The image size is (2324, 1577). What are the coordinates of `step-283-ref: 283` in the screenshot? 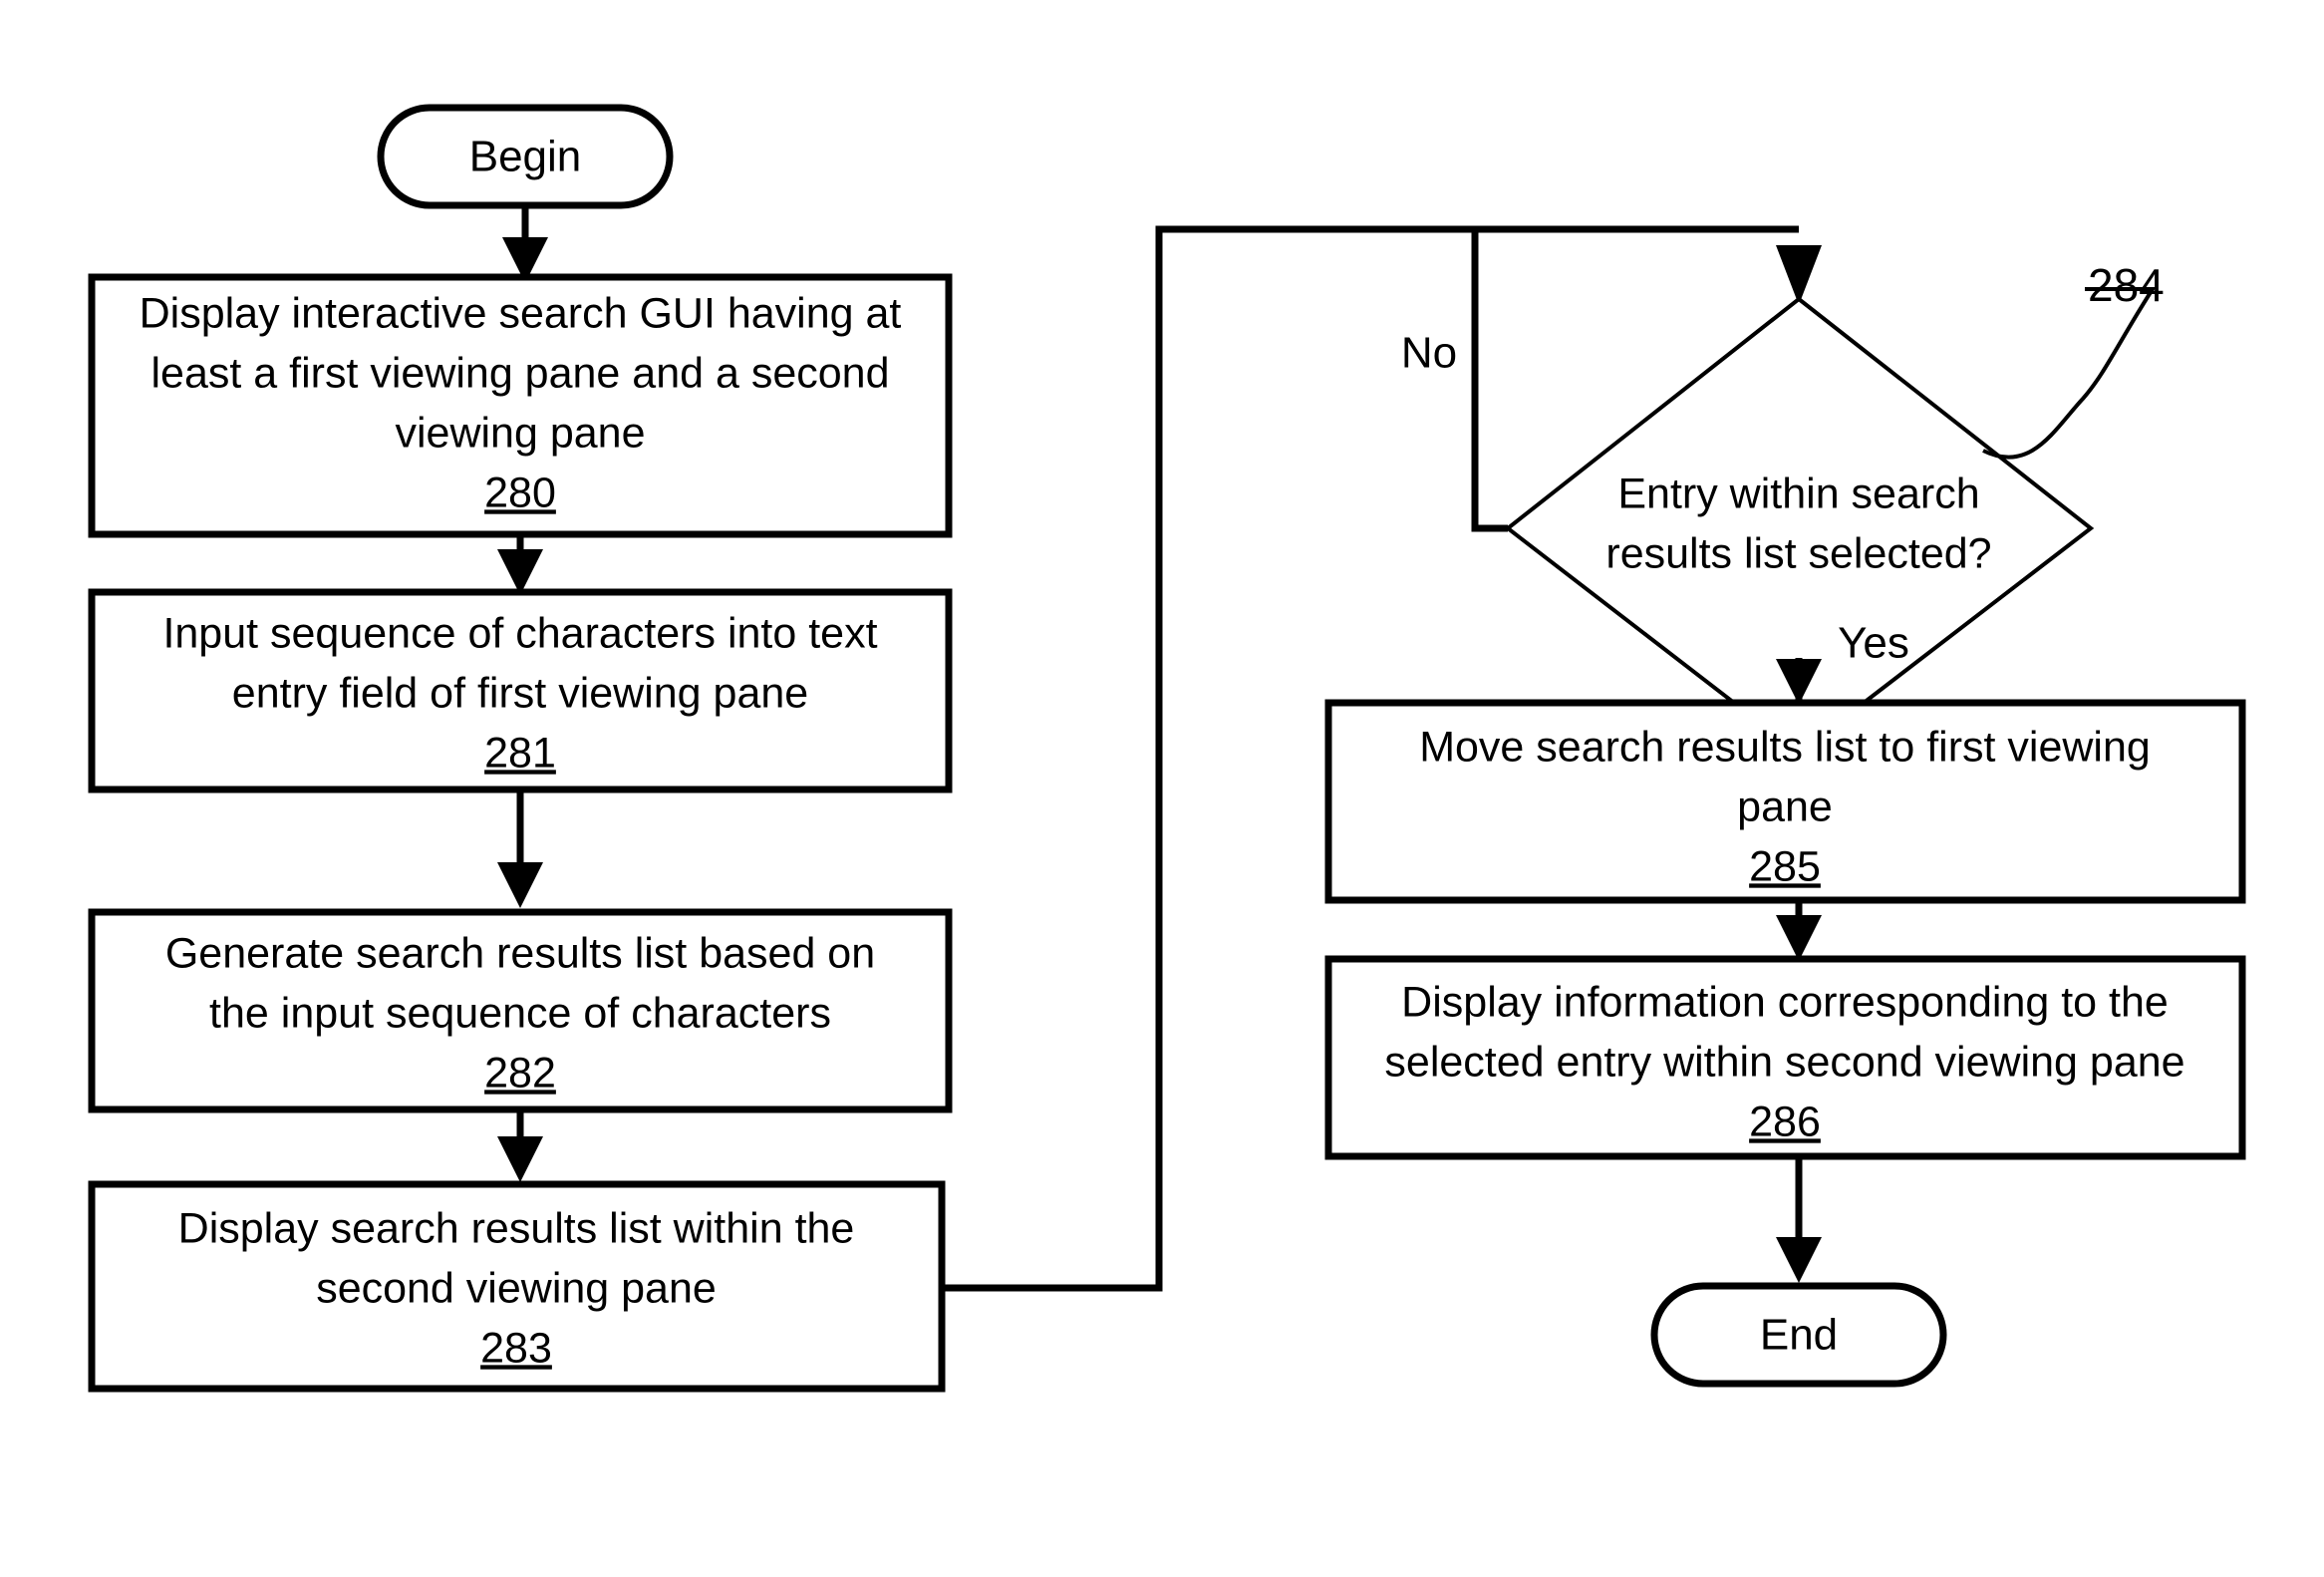 It's located at (516, 1348).